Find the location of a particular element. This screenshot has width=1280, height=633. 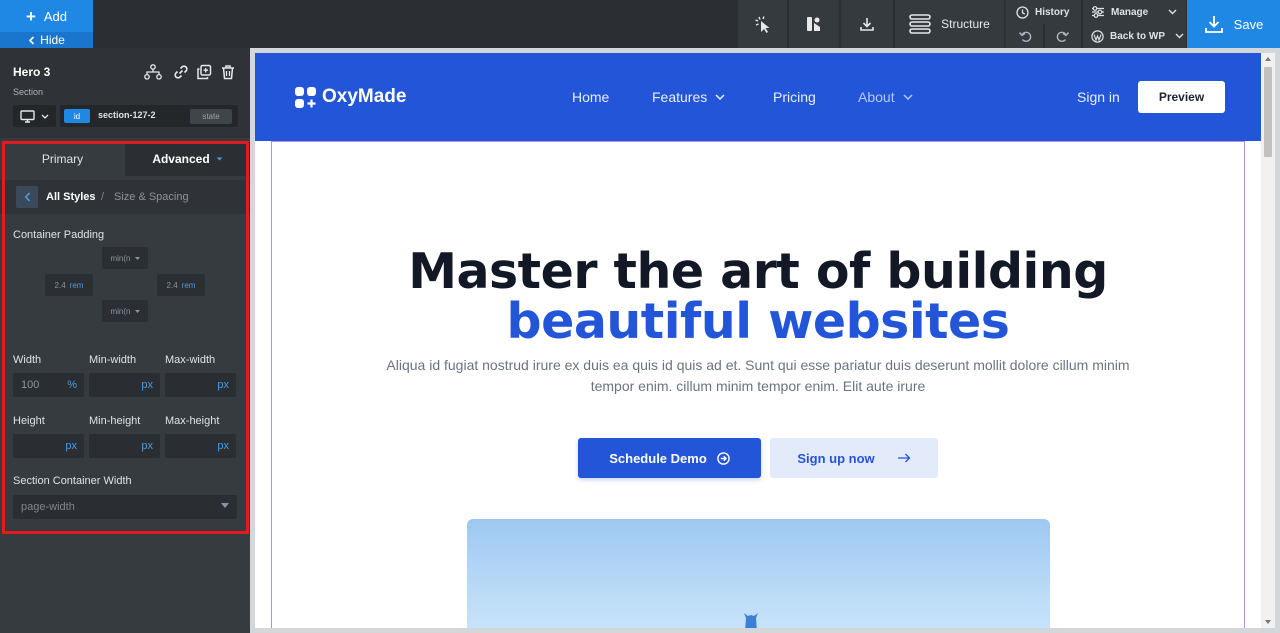

max-width-unit: px is located at coordinates (223, 385).